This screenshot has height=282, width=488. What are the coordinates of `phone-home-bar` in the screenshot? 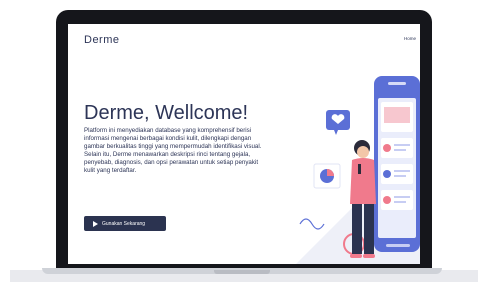 It's located at (398, 245).